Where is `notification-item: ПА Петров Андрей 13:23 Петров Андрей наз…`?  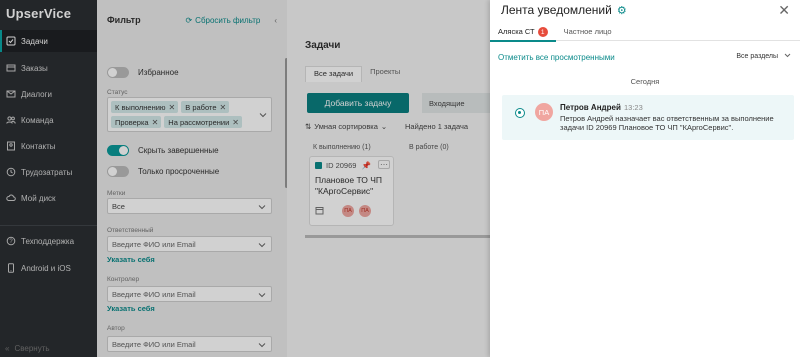
notification-item: ПА Петров Андрей 13:23 Петров Андрей наз… is located at coordinates (648, 117).